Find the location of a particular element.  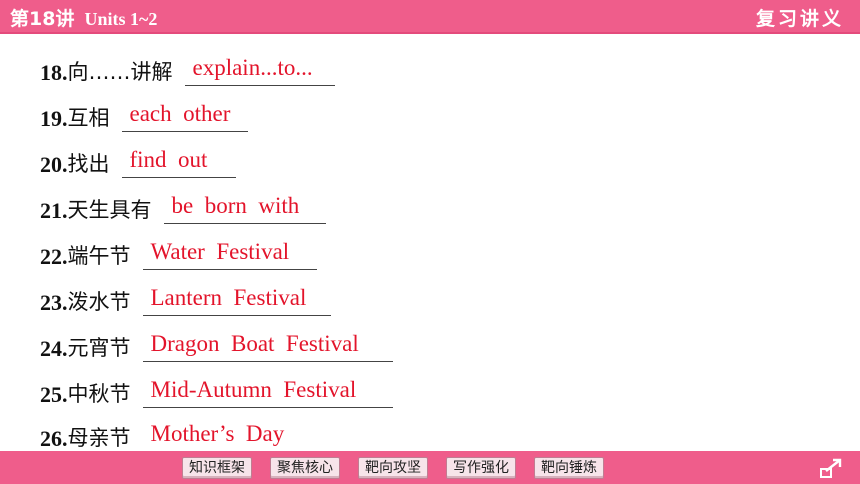

nav-button-framework: 知识框架 is located at coordinates (217, 468).